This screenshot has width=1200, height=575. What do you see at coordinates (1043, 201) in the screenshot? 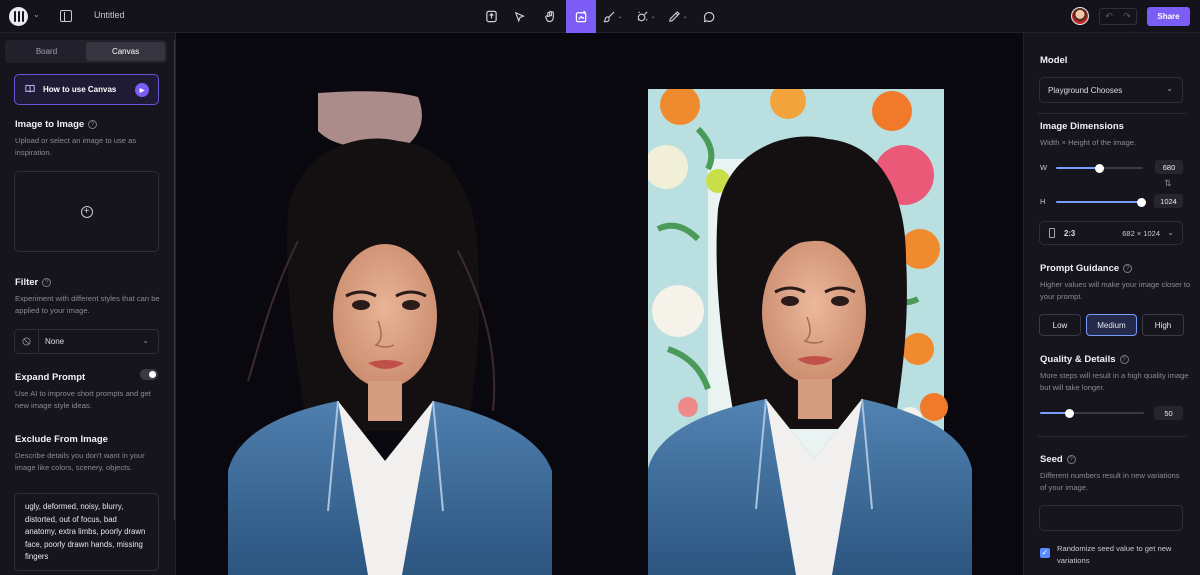
I see `height-label: H` at bounding box center [1043, 201].